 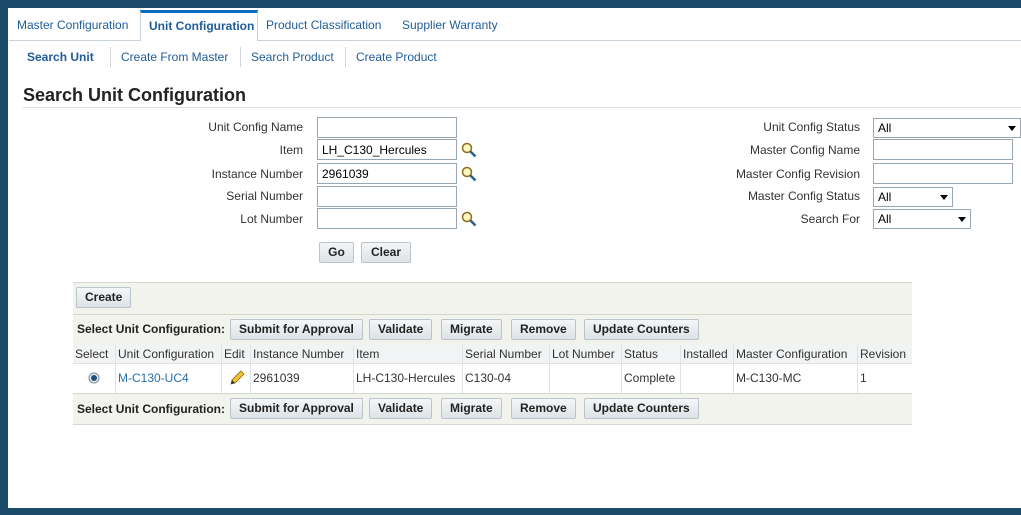 What do you see at coordinates (885, 378) in the screenshot?
I see `revision-cell: 1` at bounding box center [885, 378].